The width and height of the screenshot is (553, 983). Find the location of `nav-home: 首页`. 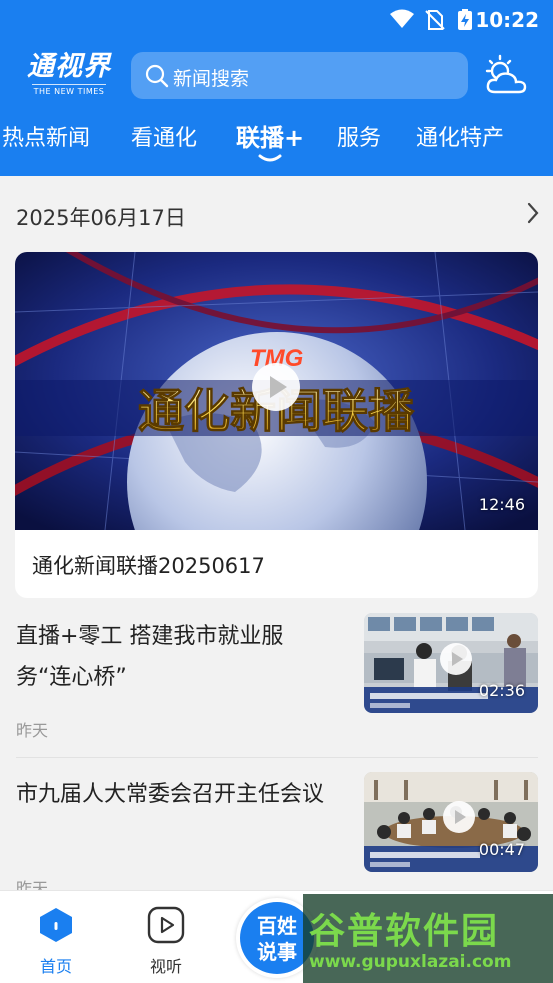

nav-home: 首页 is located at coordinates (56, 937).